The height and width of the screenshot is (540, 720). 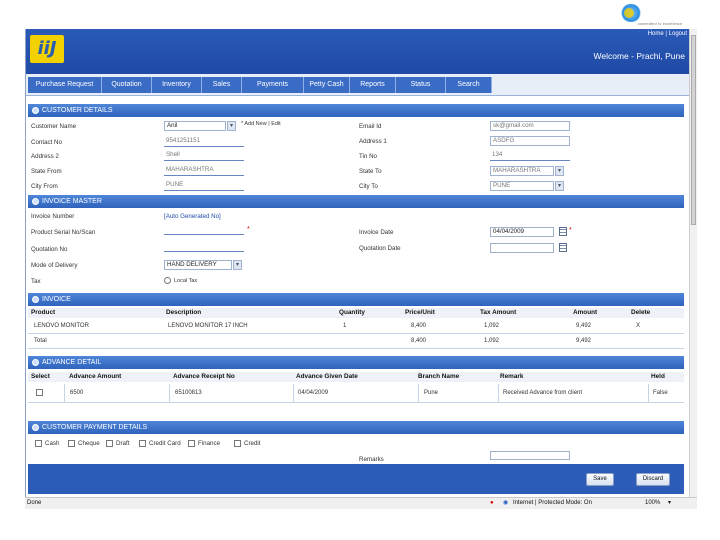 I want to click on home-link: Home, so click(x=656, y=34).